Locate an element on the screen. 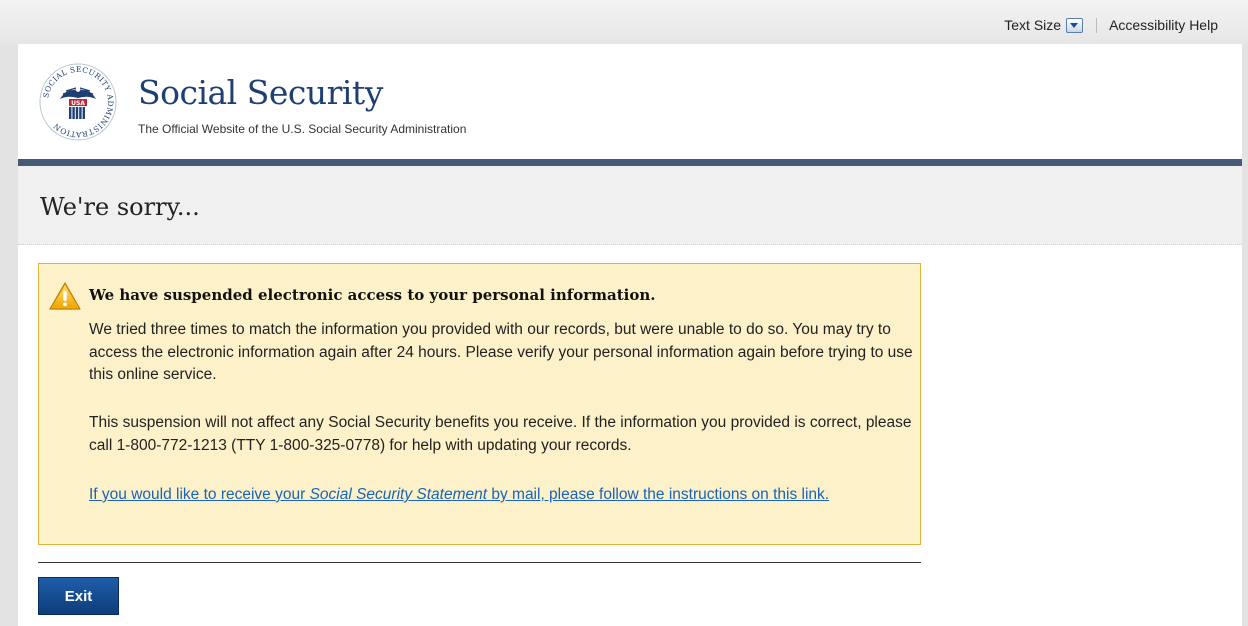 The image size is (1248, 626). utility-separator is located at coordinates (1097, 25).